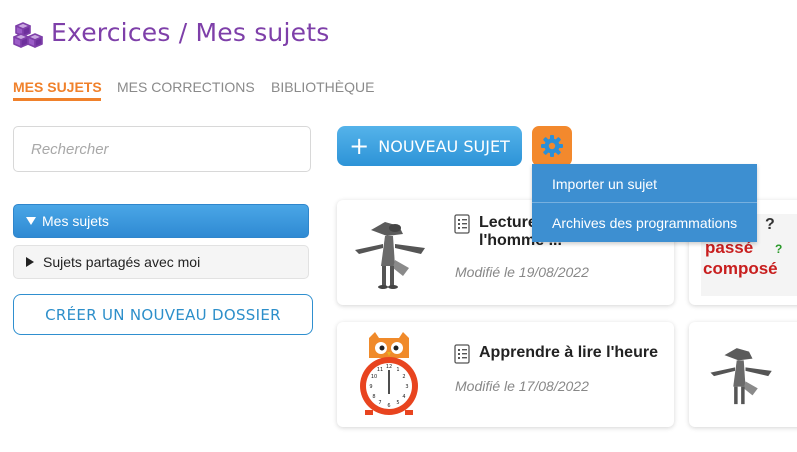 Image resolution: width=797 pixels, height=452 pixels. I want to click on cubes-icon, so click(28, 35).